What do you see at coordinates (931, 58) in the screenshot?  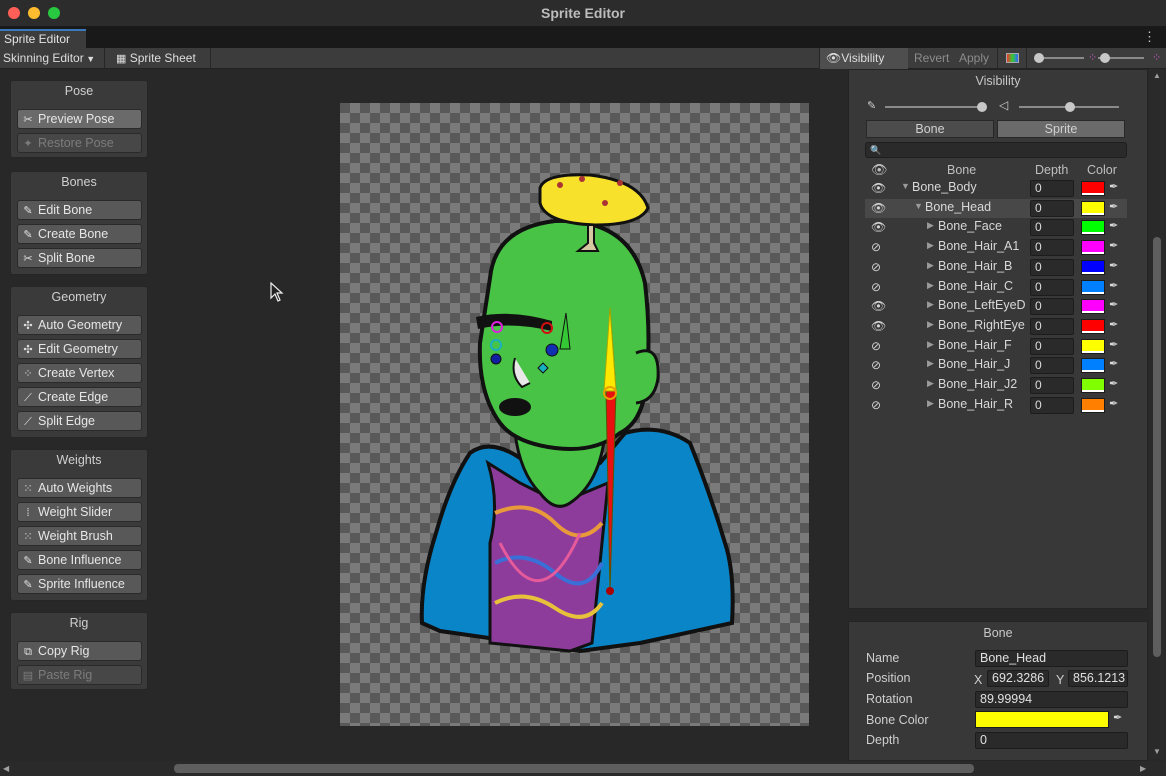 I see `revert-button: Revert` at bounding box center [931, 58].